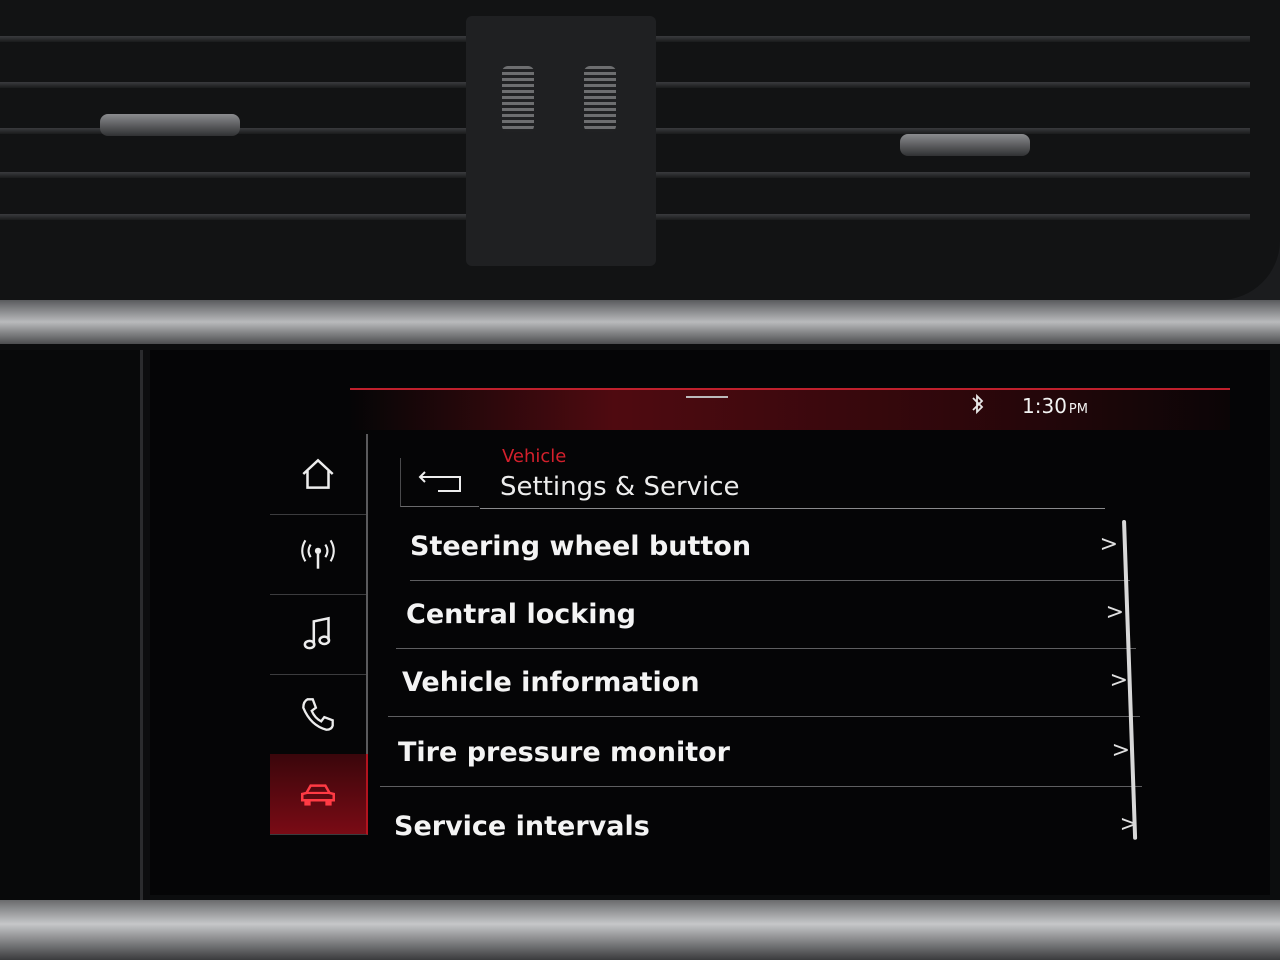 The width and height of the screenshot is (1280, 960). I want to click on clock-time: 1:30, so click(1044, 406).